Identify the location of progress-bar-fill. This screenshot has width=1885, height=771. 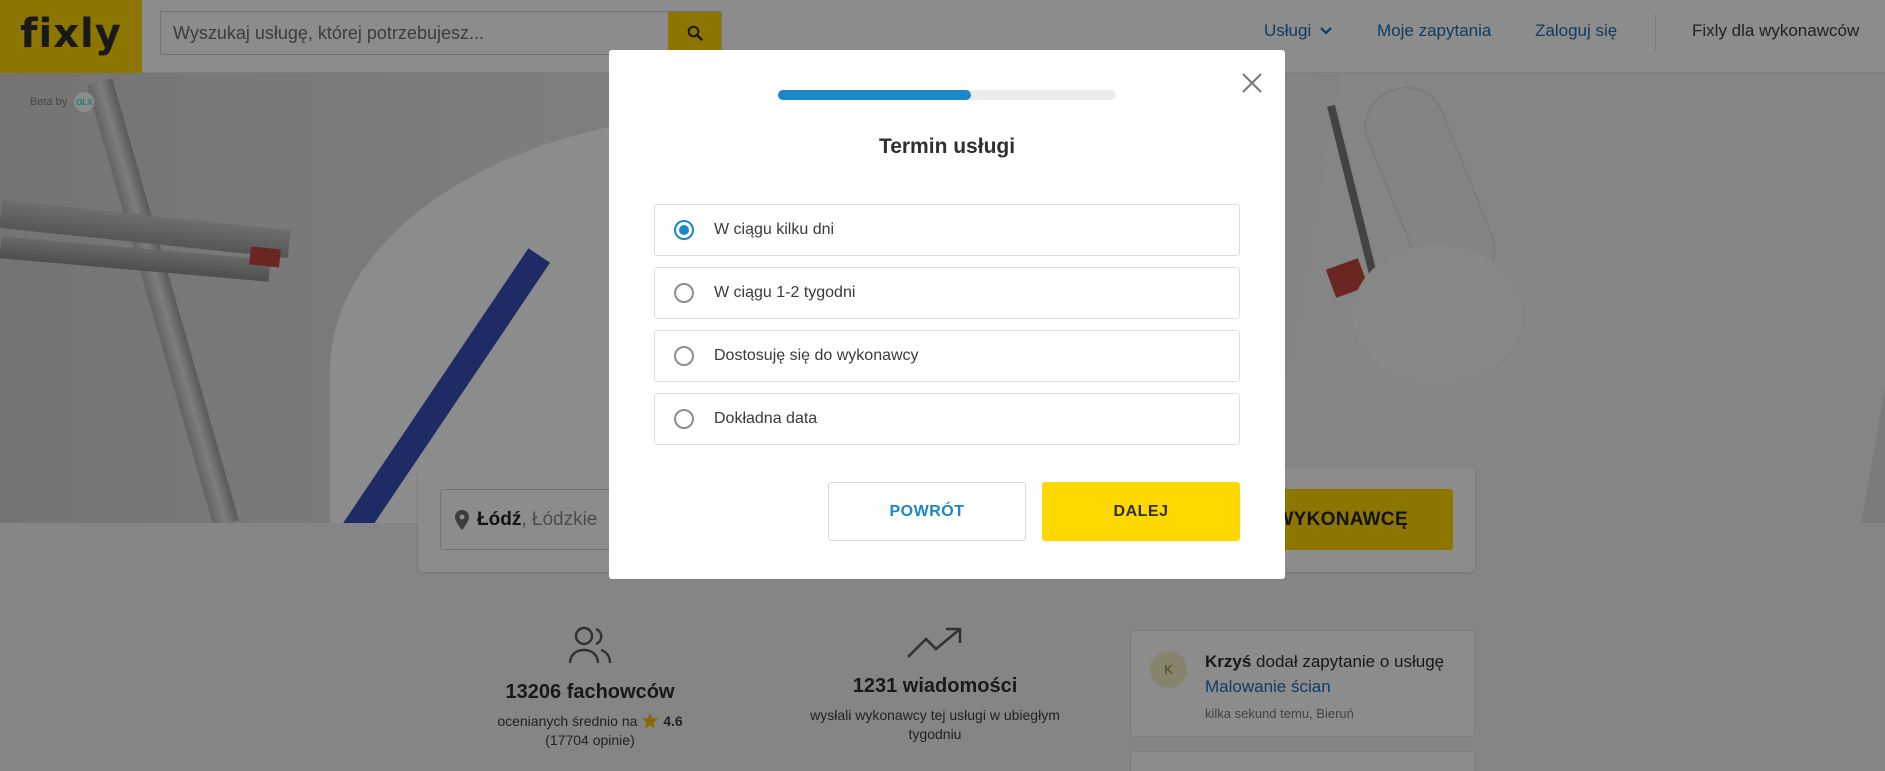
(874, 95).